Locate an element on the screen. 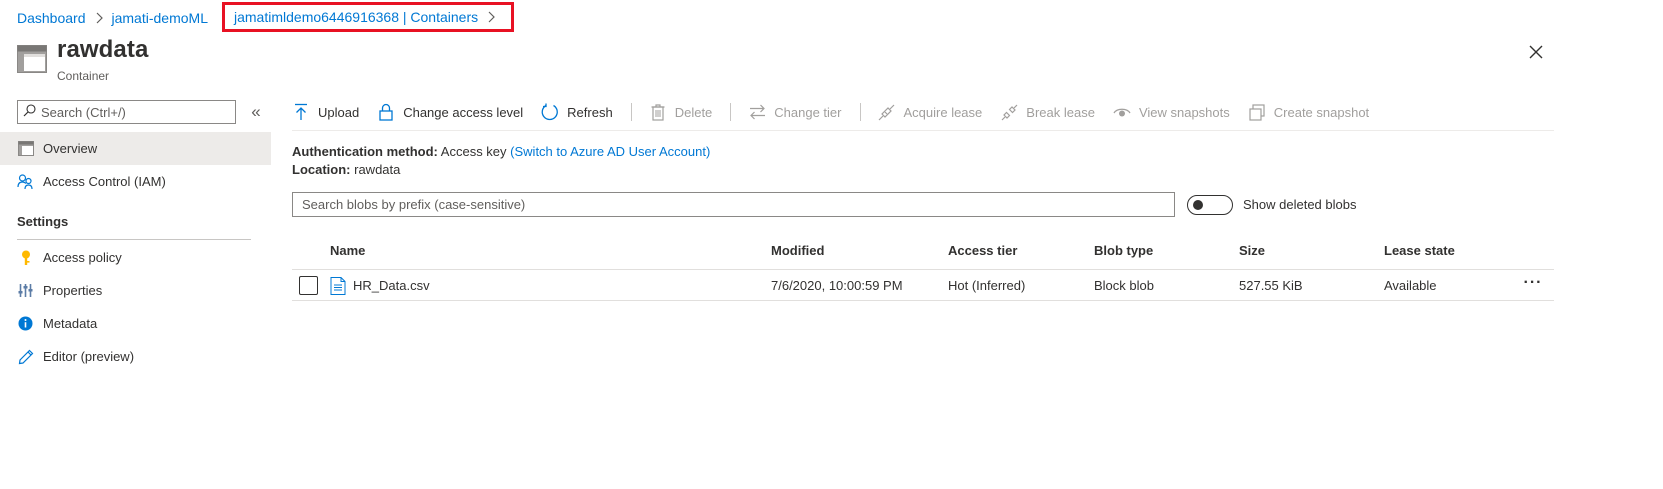  refresh-label: Refresh is located at coordinates (590, 112).